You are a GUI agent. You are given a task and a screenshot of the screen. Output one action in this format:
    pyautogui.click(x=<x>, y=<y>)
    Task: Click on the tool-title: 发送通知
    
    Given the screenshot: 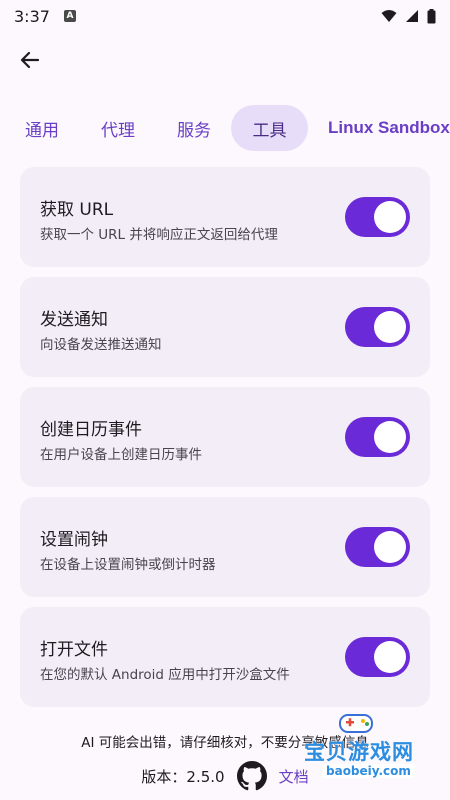 What is the action you would take?
    pyautogui.click(x=74, y=320)
    